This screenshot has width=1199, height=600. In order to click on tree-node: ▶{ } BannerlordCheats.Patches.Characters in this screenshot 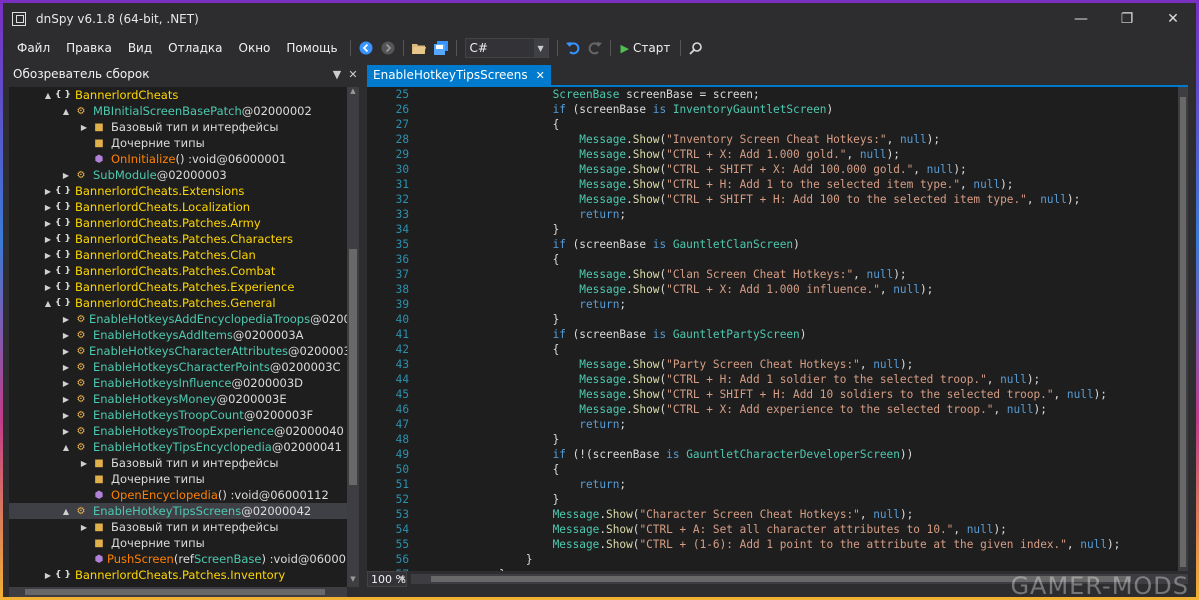, I will do `click(178, 239)`.